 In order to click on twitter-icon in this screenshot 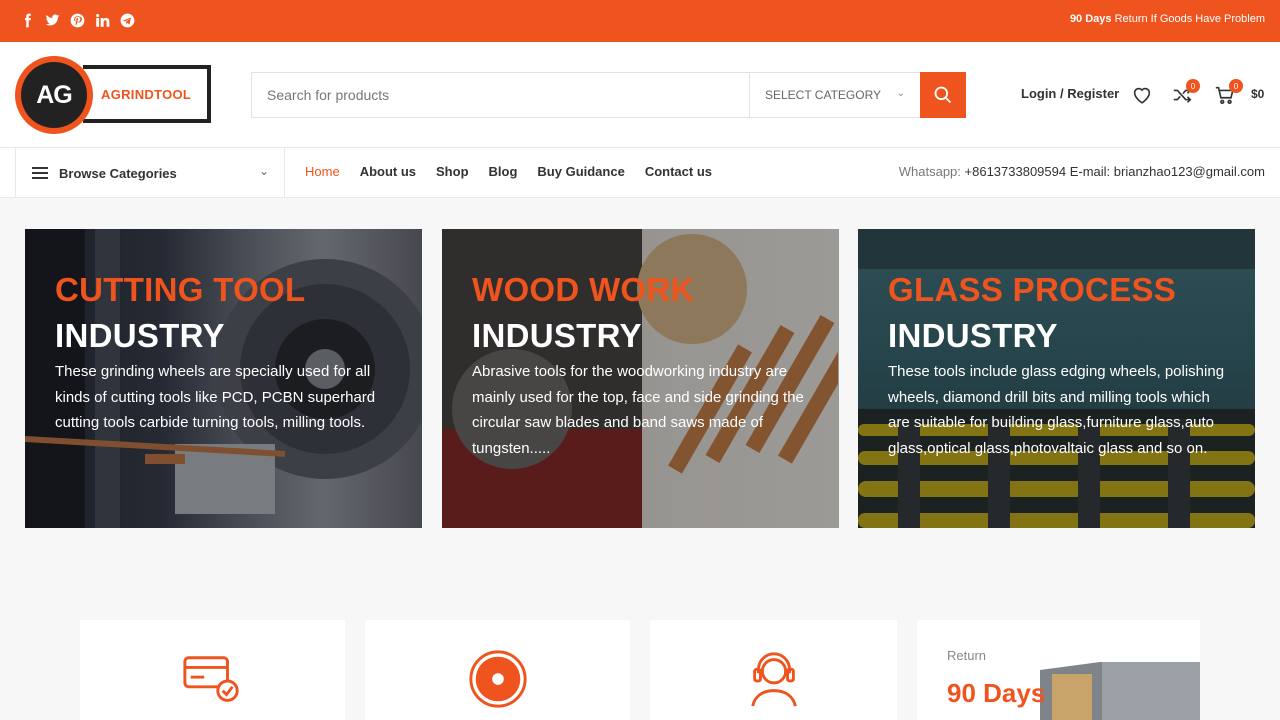, I will do `click(52, 20)`.